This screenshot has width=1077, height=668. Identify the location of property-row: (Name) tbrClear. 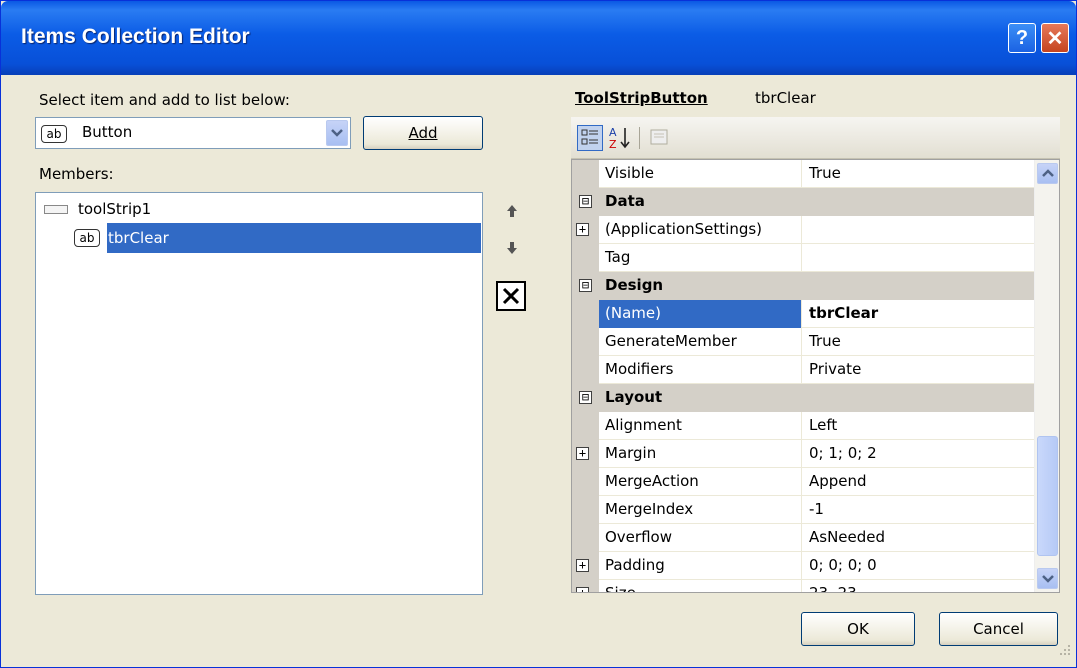
(803, 314).